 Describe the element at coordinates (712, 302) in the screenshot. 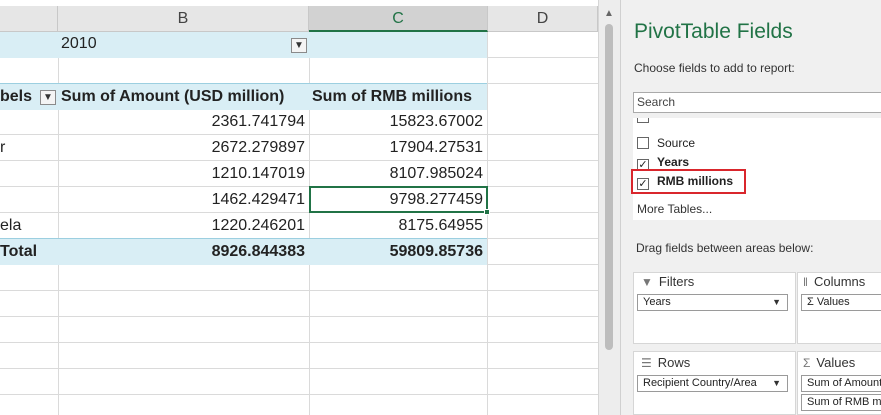

I see `filters-item-years: Years ▼` at that location.